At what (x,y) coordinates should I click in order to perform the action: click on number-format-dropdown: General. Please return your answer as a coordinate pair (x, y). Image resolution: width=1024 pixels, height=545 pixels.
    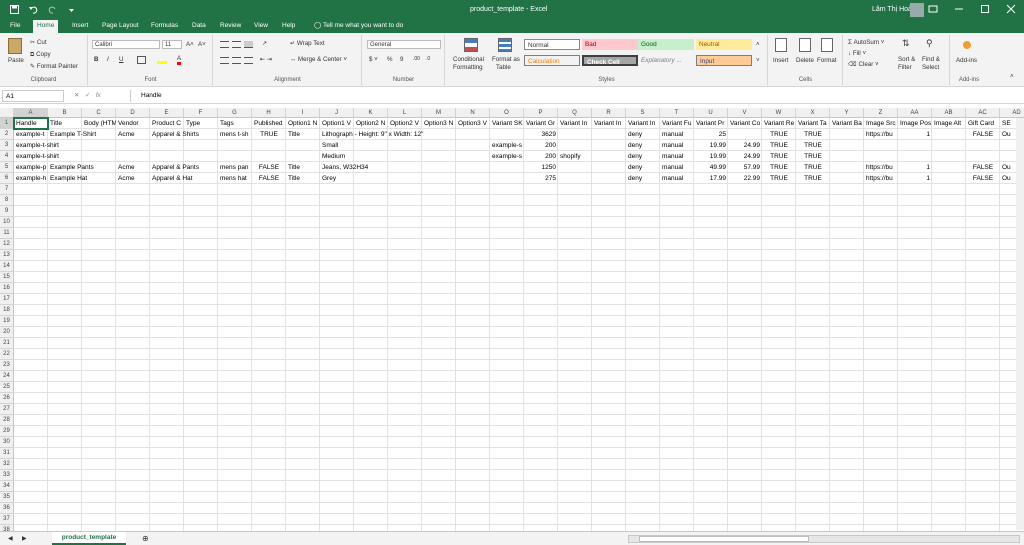
    Looking at the image, I should click on (404, 44).